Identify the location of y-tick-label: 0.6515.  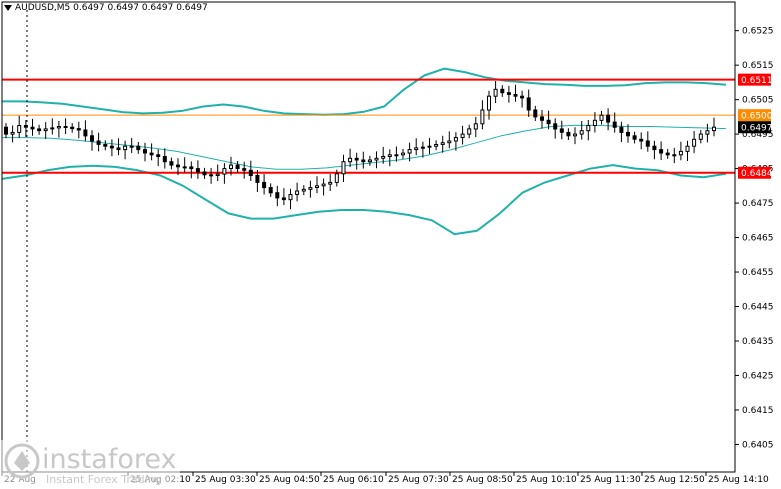
(758, 66).